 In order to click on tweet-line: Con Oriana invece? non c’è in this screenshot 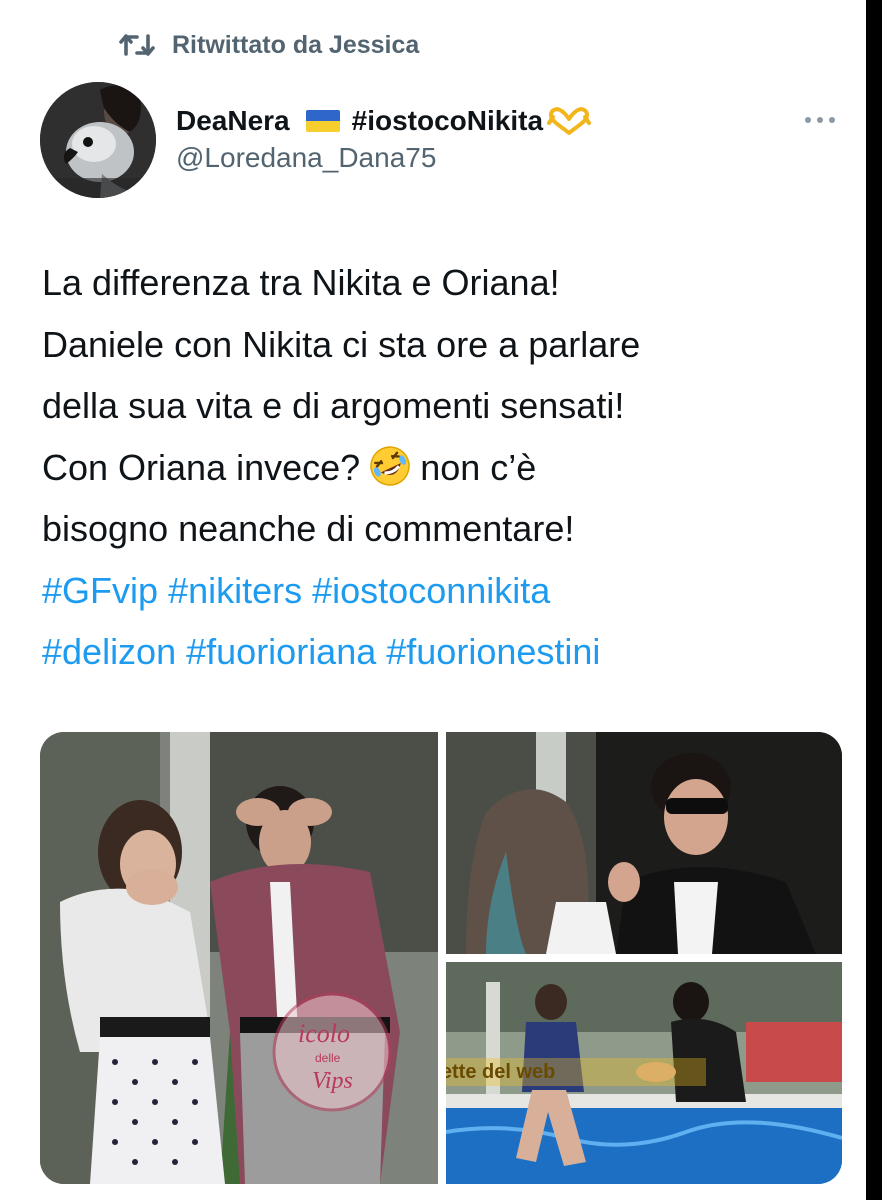, I will do `click(442, 468)`.